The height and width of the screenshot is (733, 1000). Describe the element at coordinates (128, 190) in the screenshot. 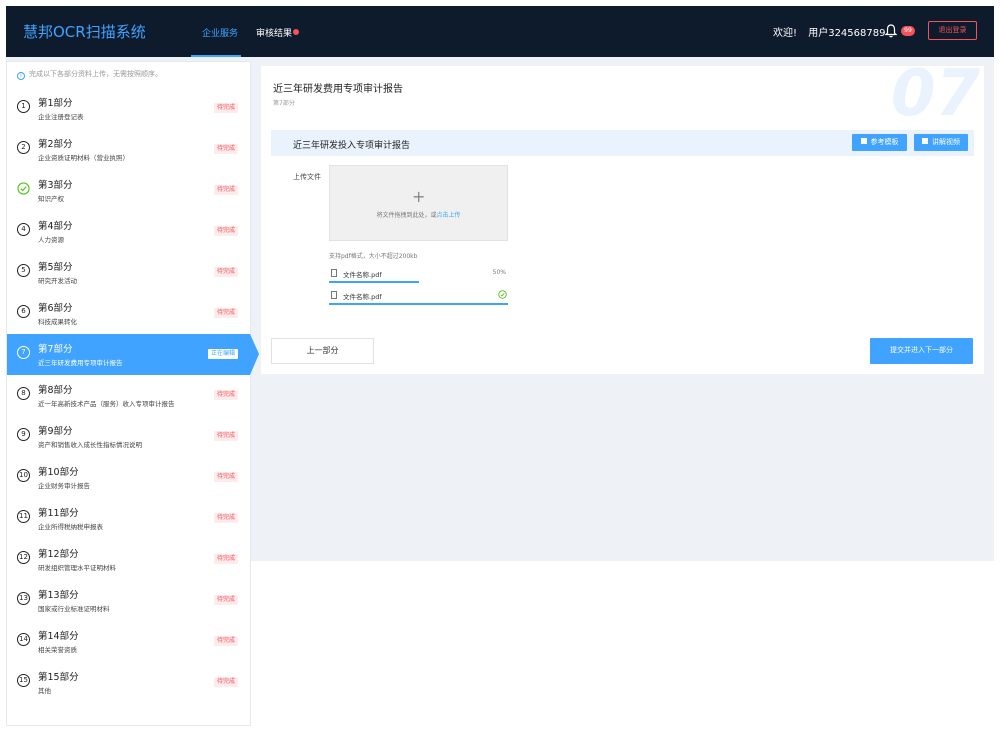

I see `sidebar-item-part-3: 第3部分知识产权 待完成` at that location.